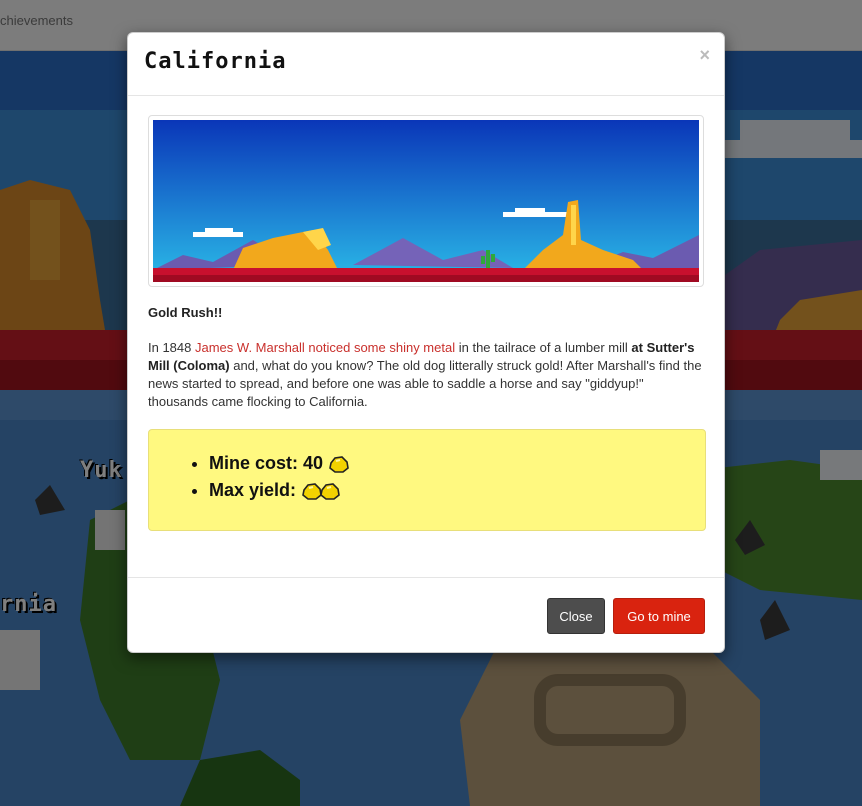 The height and width of the screenshot is (806, 862). I want to click on story-mid: in the tailrace of a lumber mill, so click(543, 347).